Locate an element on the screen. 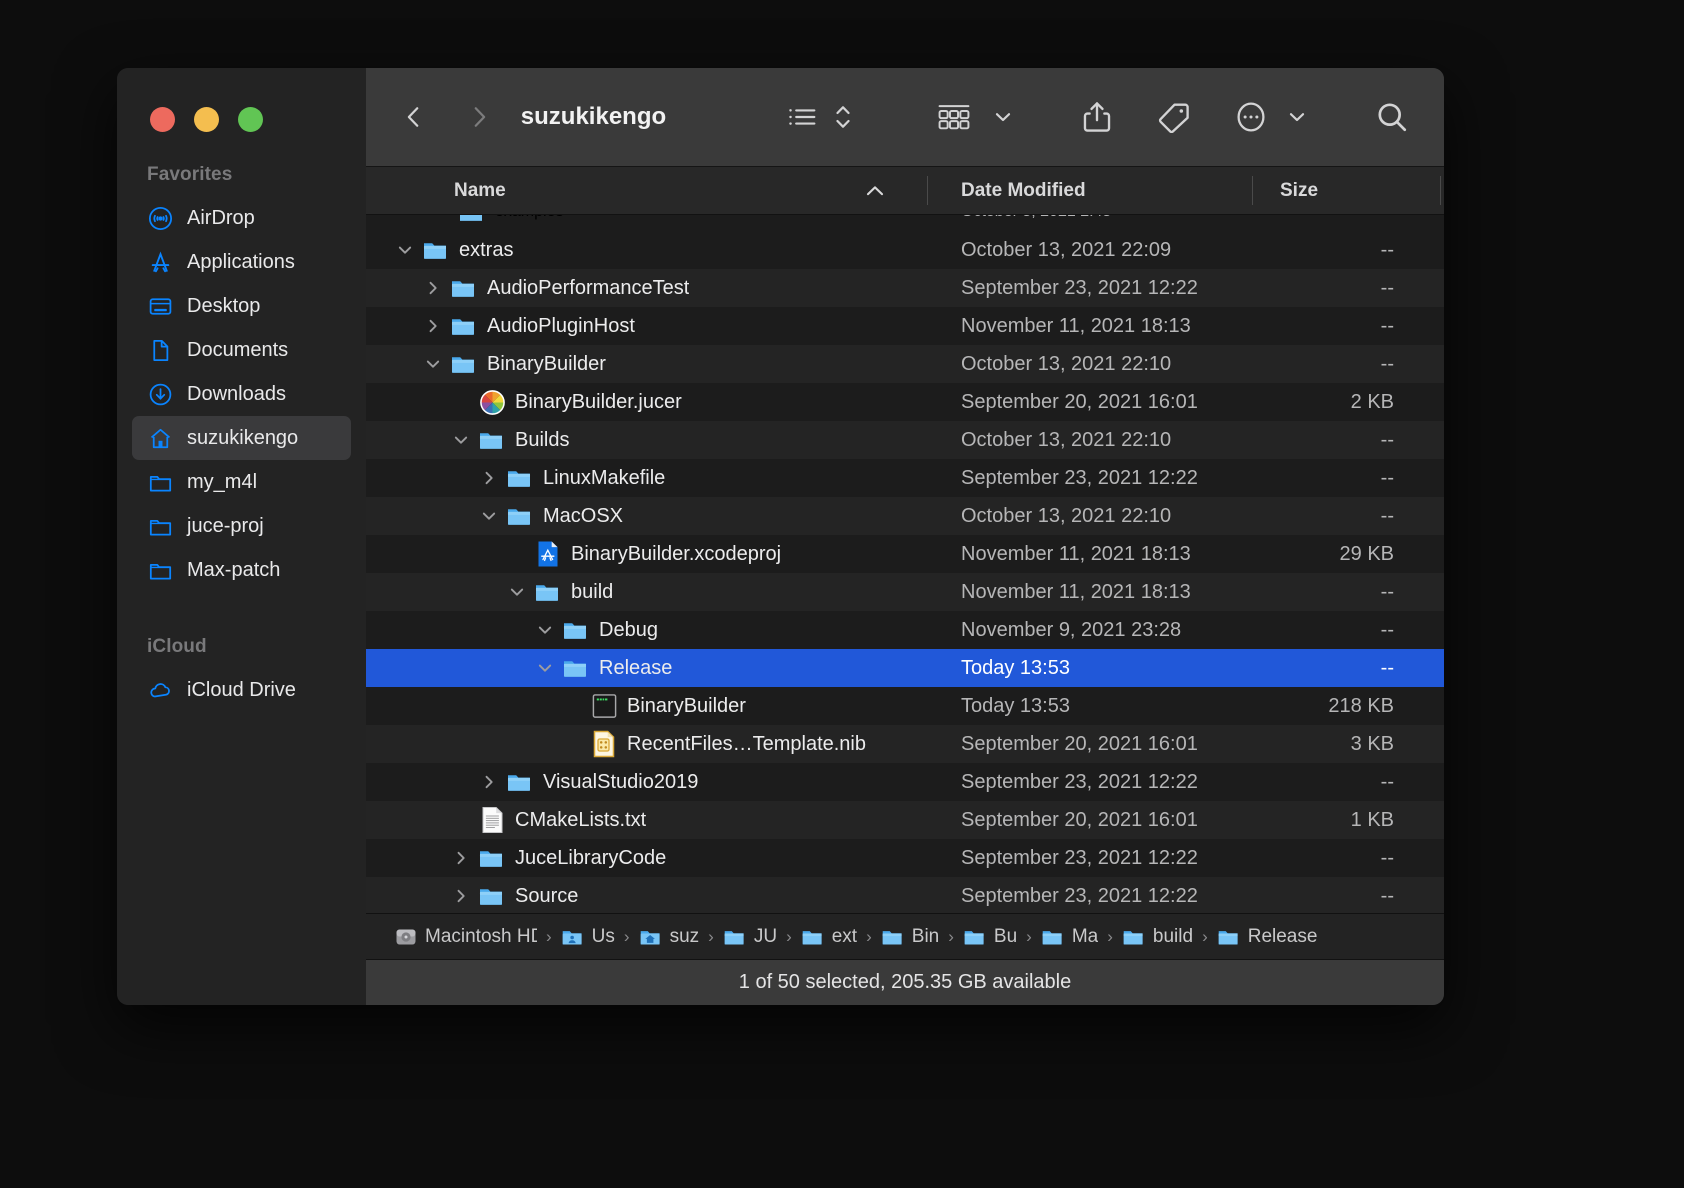 This screenshot has height=1188, width=1684. breadcrumb-item: Ma is located at coordinates (1069, 937).